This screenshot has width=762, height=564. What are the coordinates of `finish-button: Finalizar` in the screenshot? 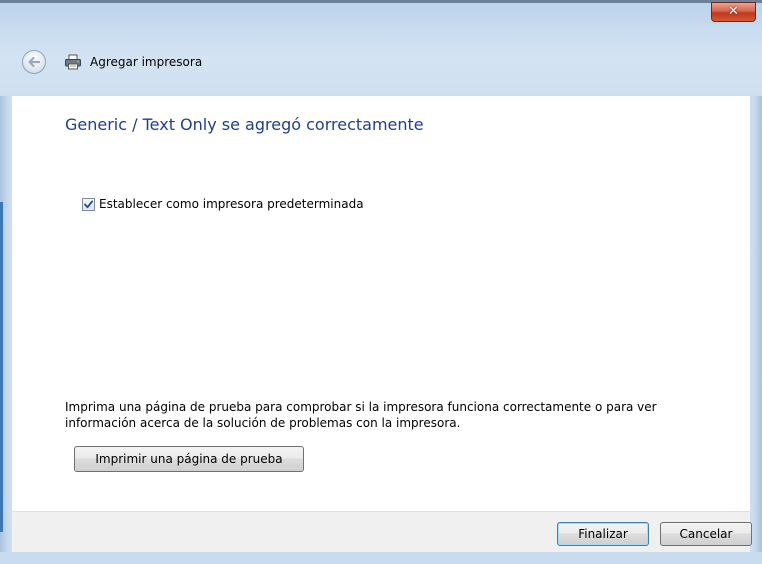 It's located at (603, 534).